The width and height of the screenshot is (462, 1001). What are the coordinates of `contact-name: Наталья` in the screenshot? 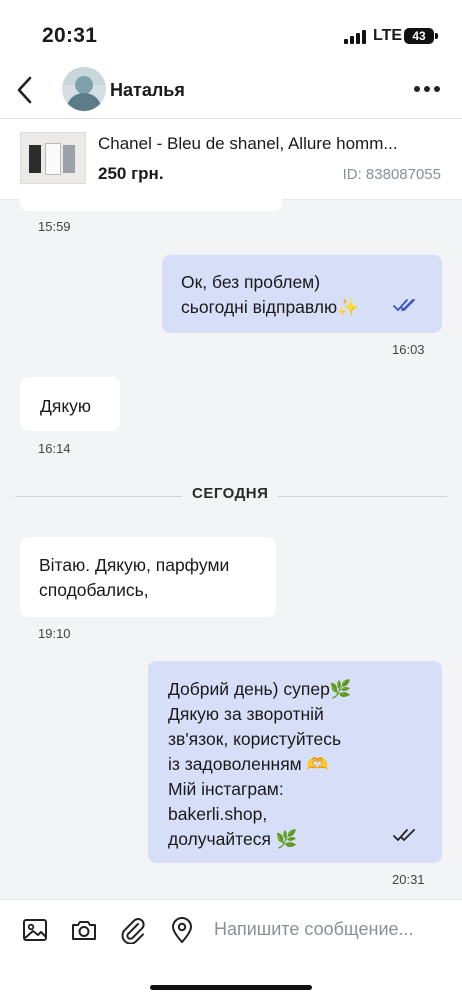 It's located at (147, 90).